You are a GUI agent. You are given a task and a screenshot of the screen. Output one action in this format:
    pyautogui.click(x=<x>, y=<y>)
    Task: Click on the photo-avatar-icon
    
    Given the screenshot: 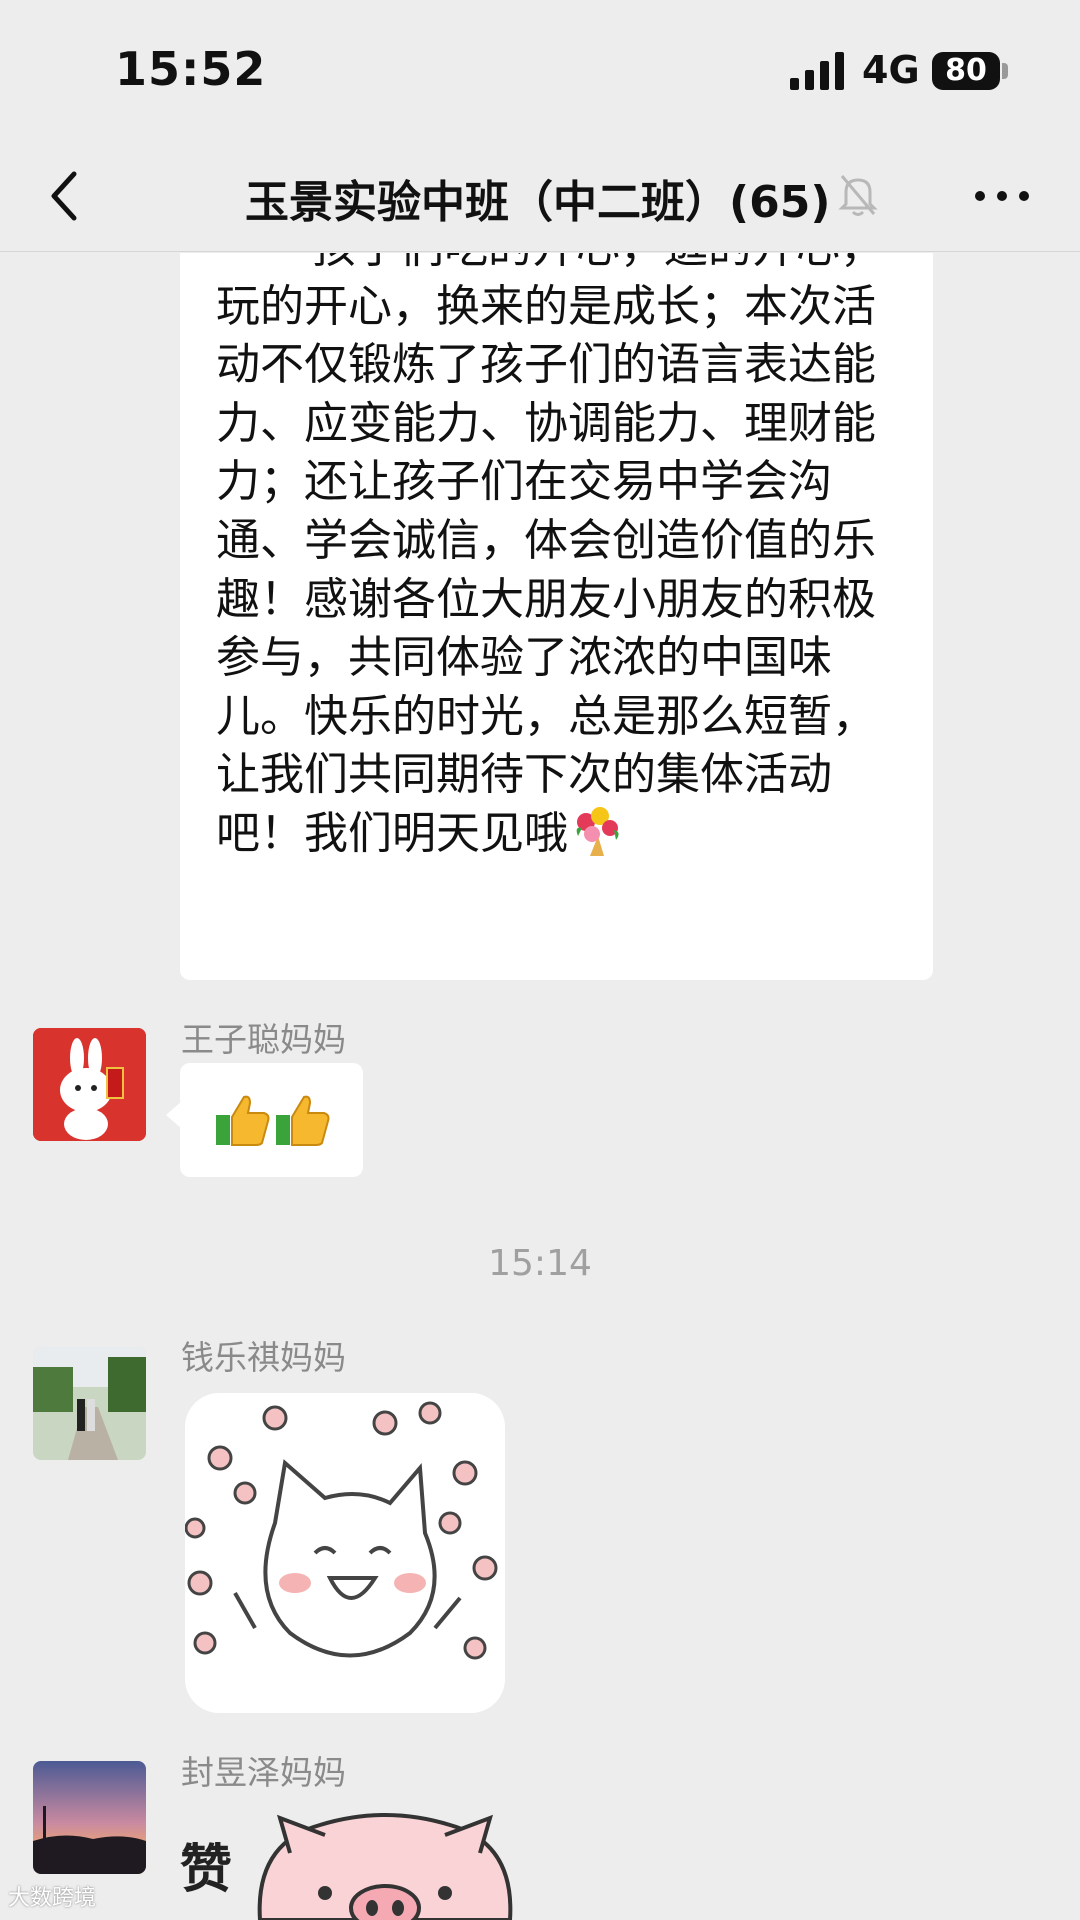 What is the action you would take?
    pyautogui.click(x=89, y=1403)
    